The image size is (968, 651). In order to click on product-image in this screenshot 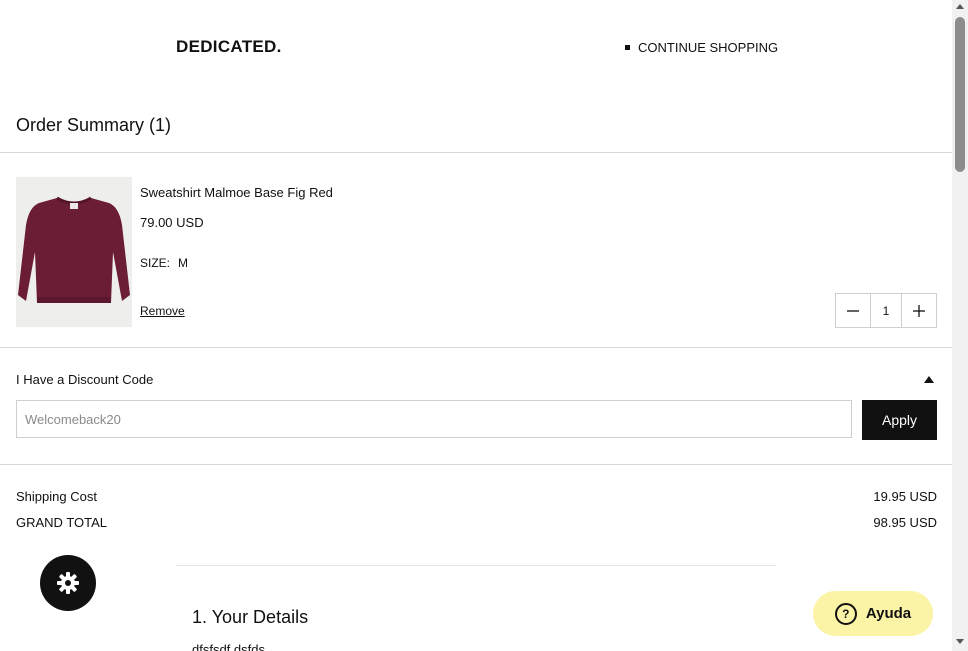, I will do `click(74, 252)`.